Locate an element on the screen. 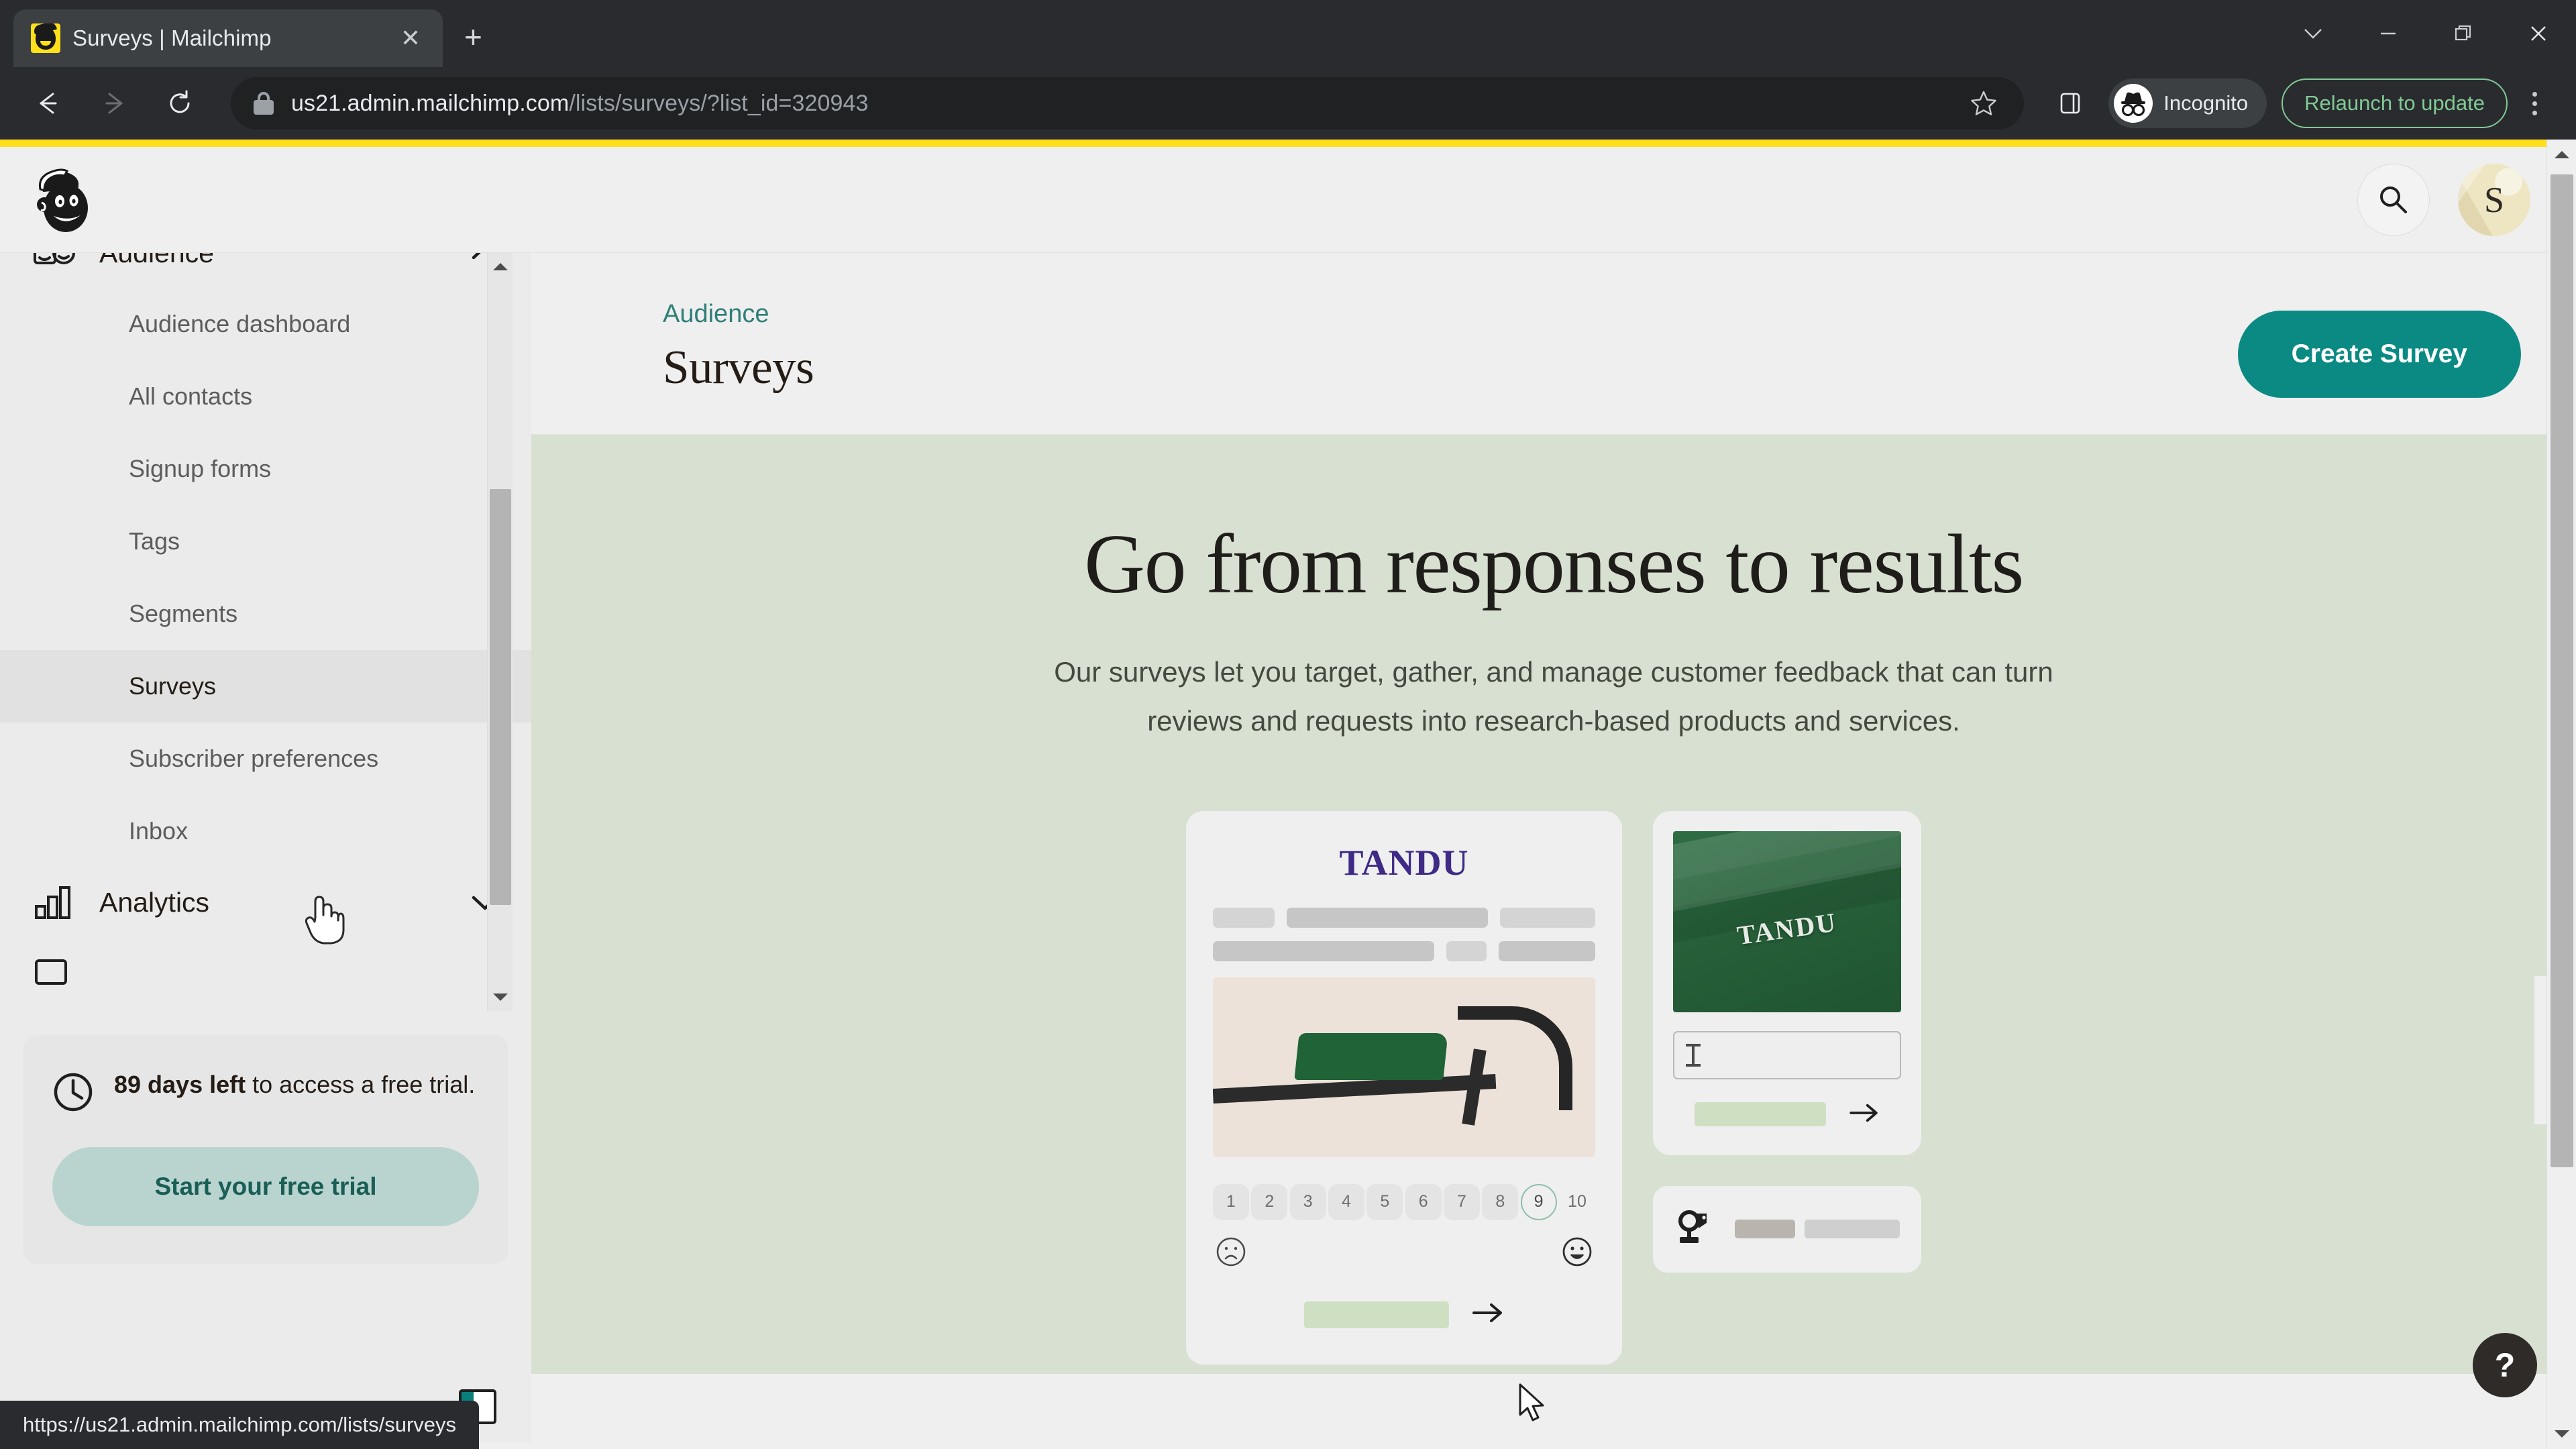 The image size is (2576, 1449). mouse-cursor-arrow is located at coordinates (1532, 1405).